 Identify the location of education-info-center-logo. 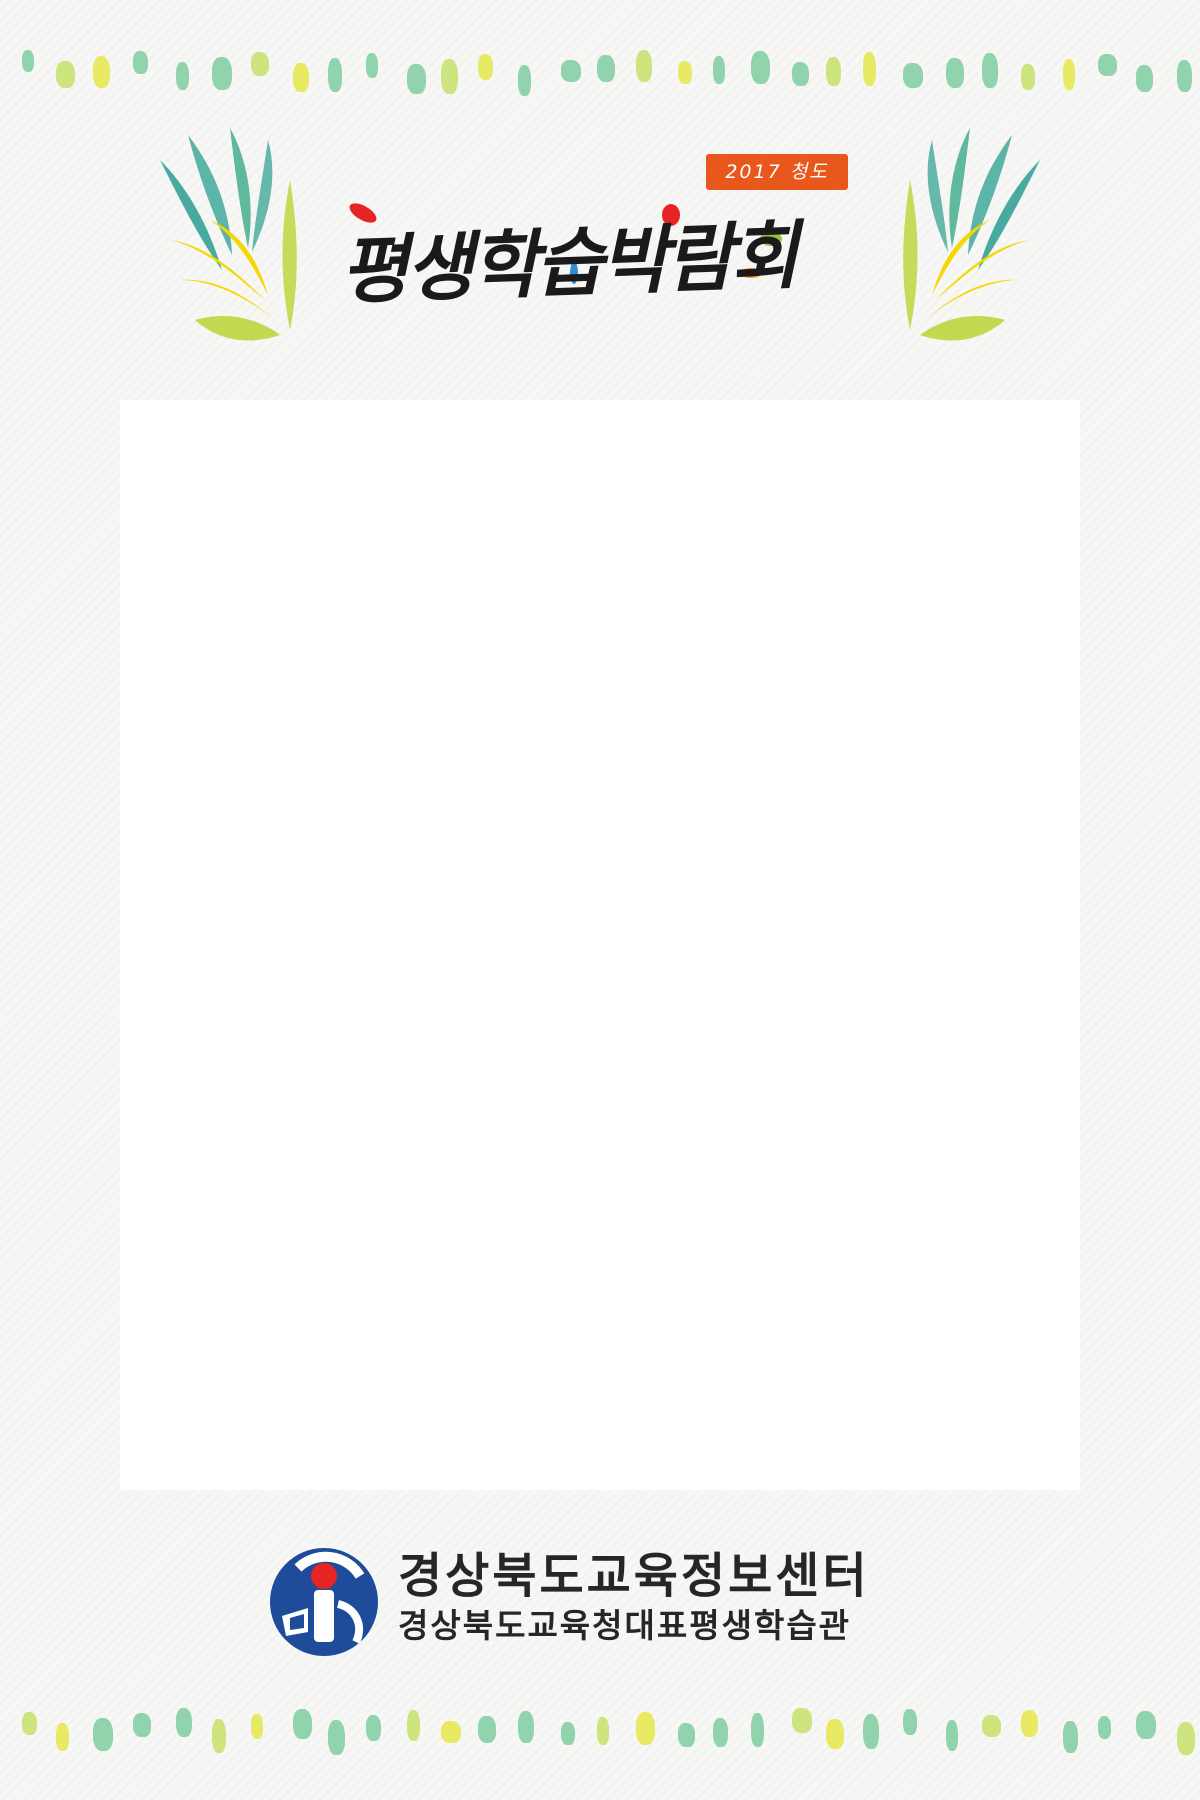
(324, 1602).